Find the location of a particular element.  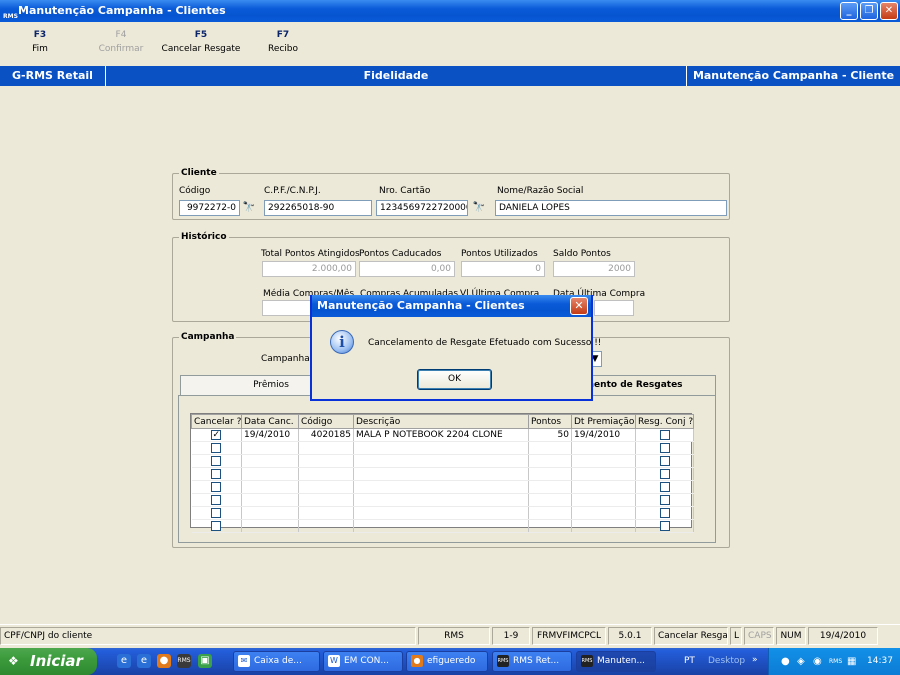

minimize-button: _ is located at coordinates (849, 11).